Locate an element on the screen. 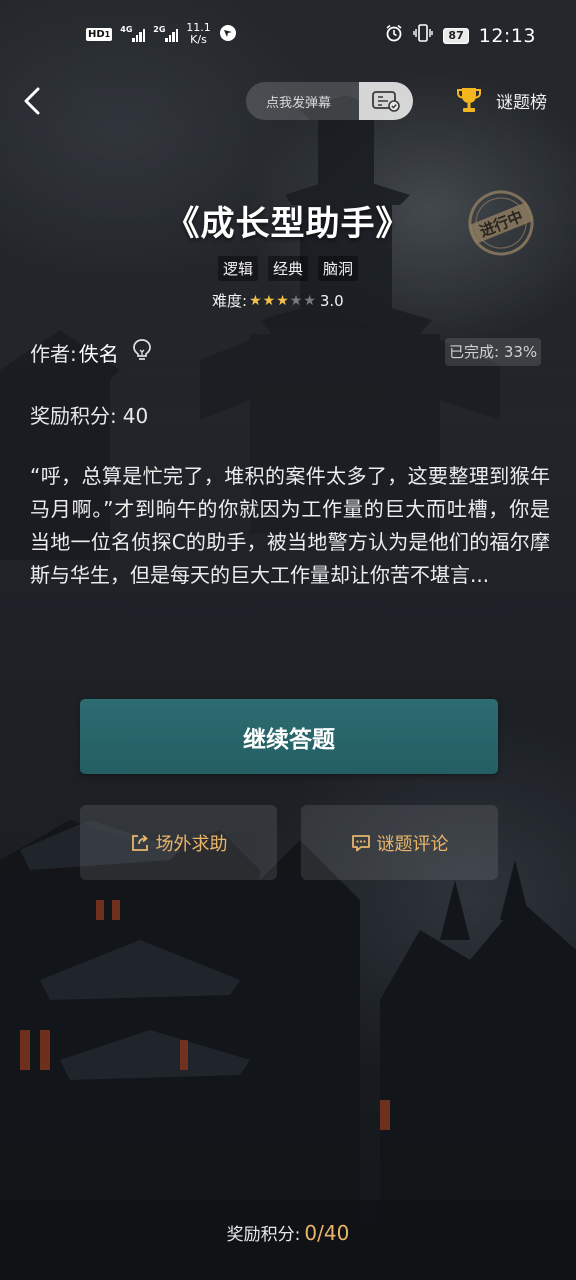 The width and height of the screenshot is (576, 1280). danmaku-toggle-button is located at coordinates (386, 101).